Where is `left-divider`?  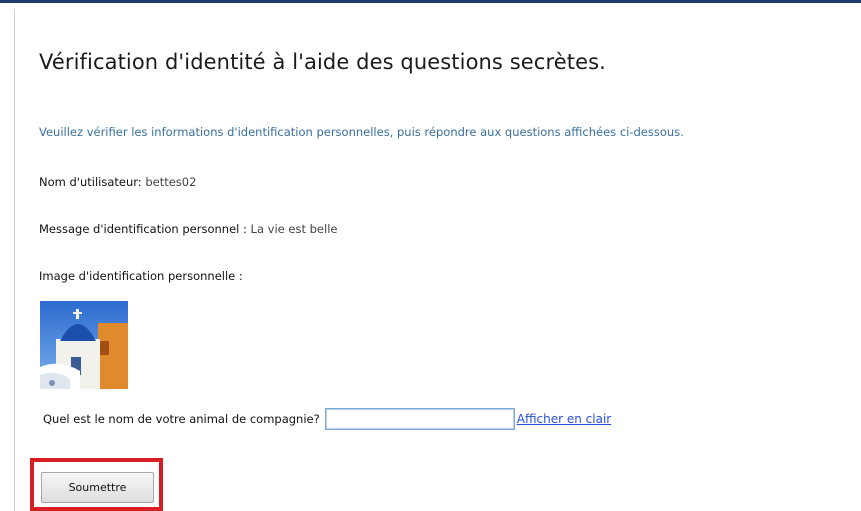 left-divider is located at coordinates (14, 260).